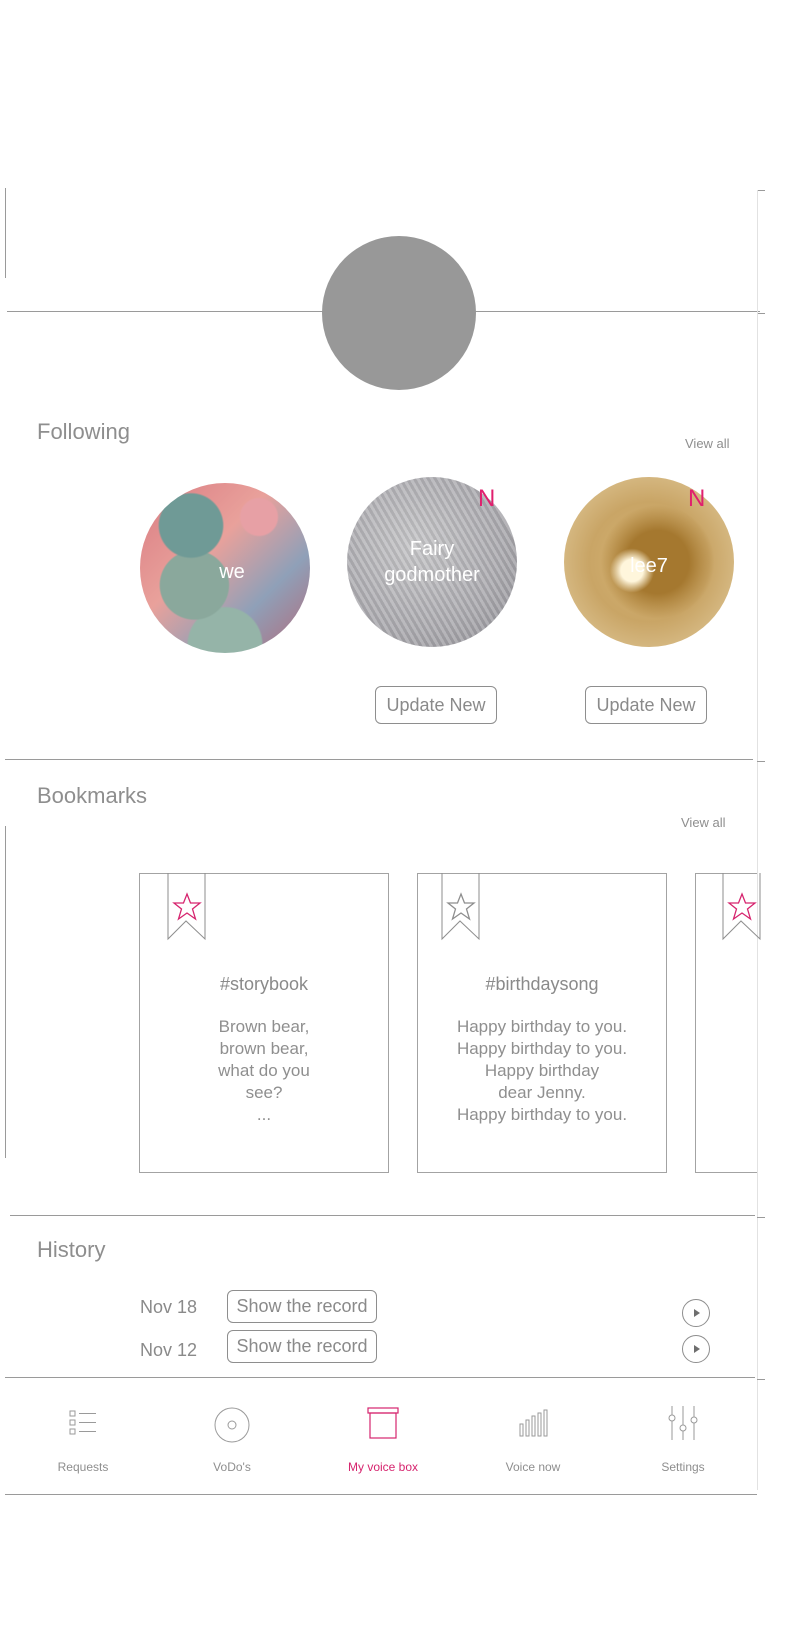 Image resolution: width=792 pixels, height=1632 pixels. What do you see at coordinates (381, 1494) in the screenshot?
I see `tabbar-bottom-border` at bounding box center [381, 1494].